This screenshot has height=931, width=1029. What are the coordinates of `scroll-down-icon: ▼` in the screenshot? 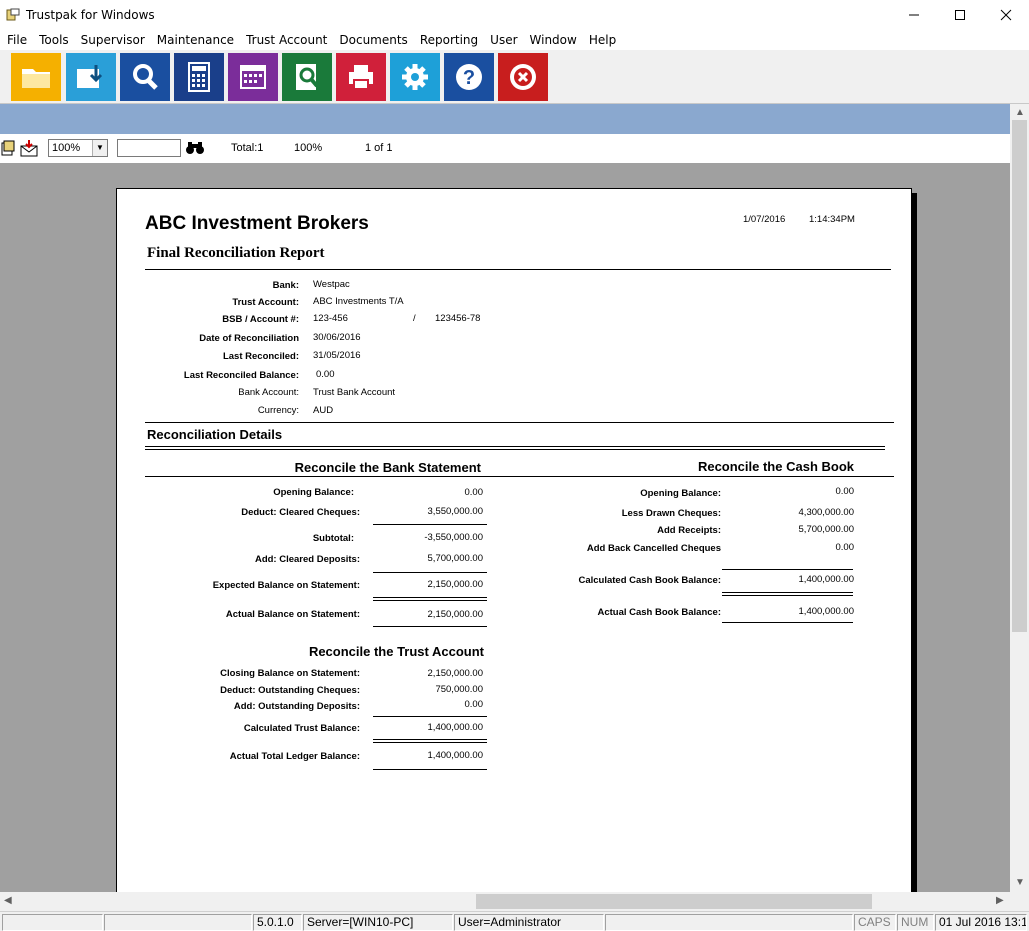 It's located at (1020, 882).